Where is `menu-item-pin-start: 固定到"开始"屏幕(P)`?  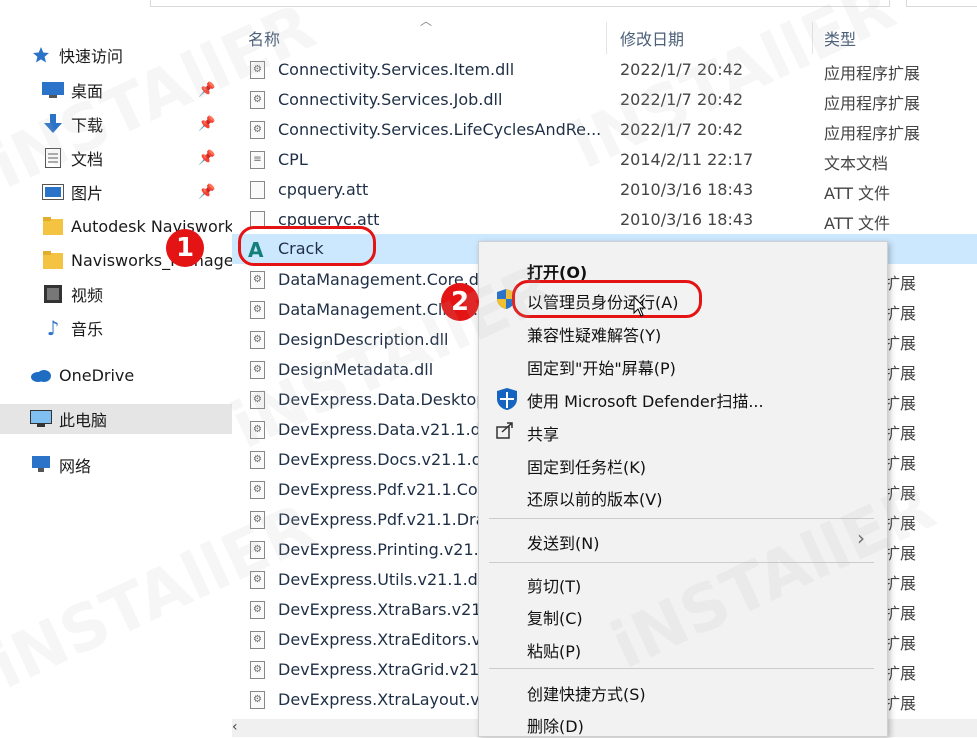 menu-item-pin-start: 固定到"开始"屏幕(P) is located at coordinates (684, 365).